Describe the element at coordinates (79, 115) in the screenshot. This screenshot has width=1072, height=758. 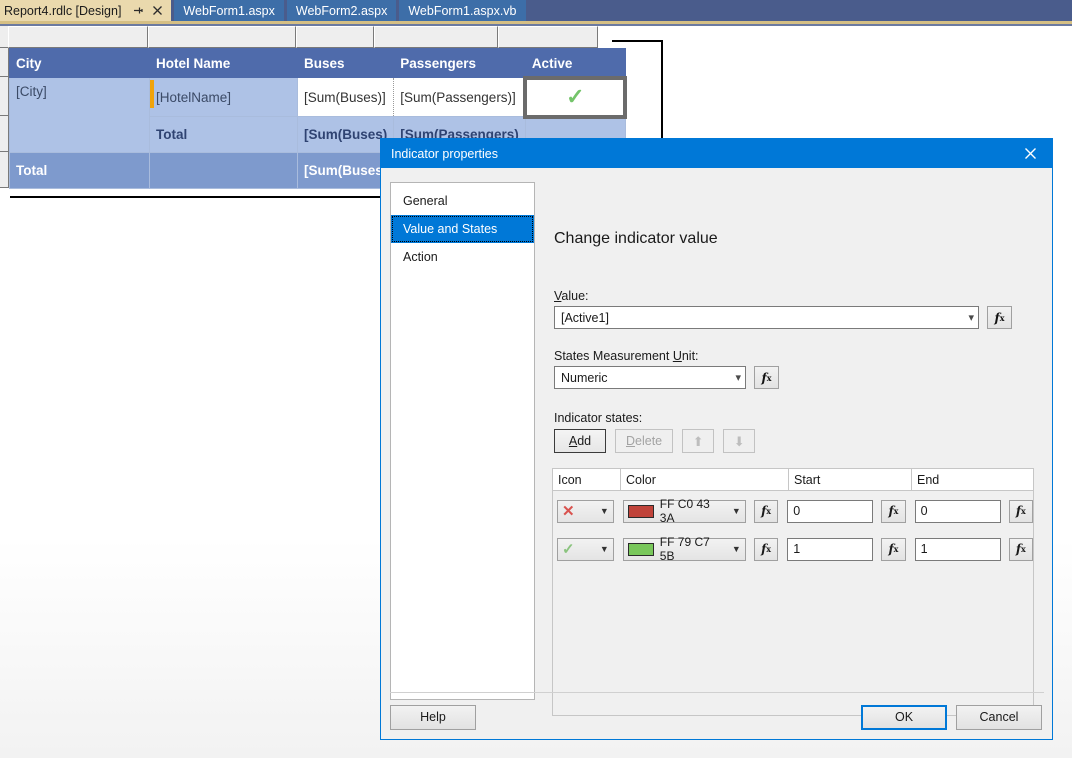
I see `cell-city-value: [City]` at that location.